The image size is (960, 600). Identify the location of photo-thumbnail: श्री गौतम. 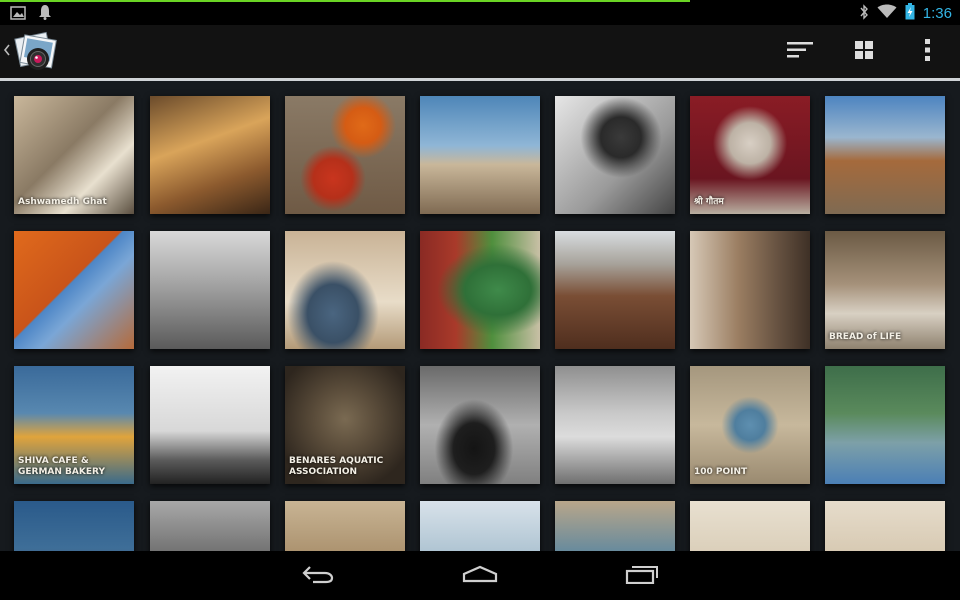
(750, 155).